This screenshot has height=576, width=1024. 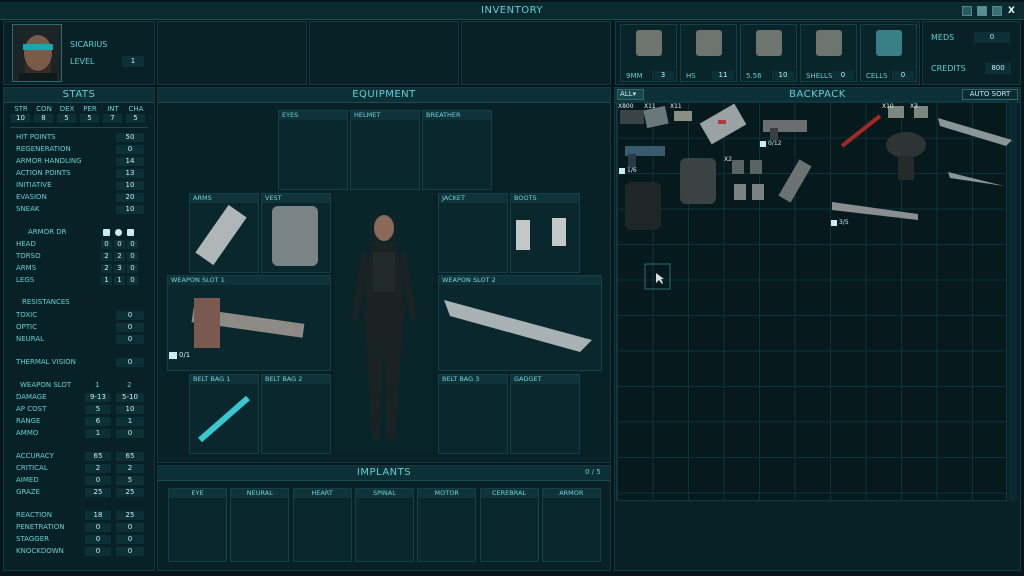 What do you see at coordinates (98, 515) in the screenshot?
I see `stat-reaction-slot1: 18` at bounding box center [98, 515].